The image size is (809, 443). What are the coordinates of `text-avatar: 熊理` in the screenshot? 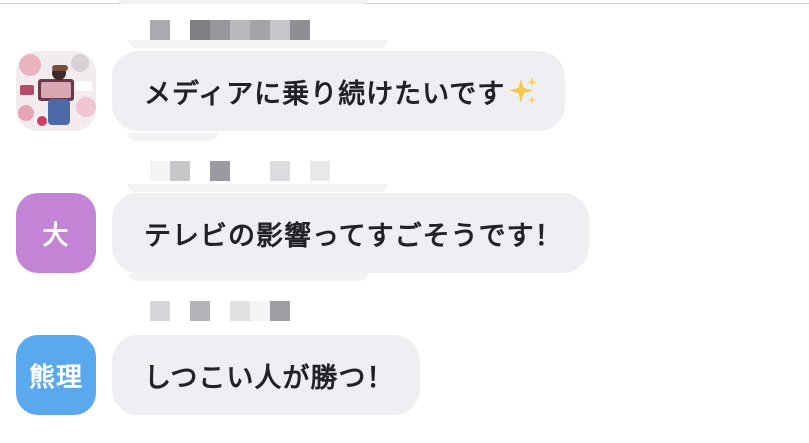 It's located at (56, 375).